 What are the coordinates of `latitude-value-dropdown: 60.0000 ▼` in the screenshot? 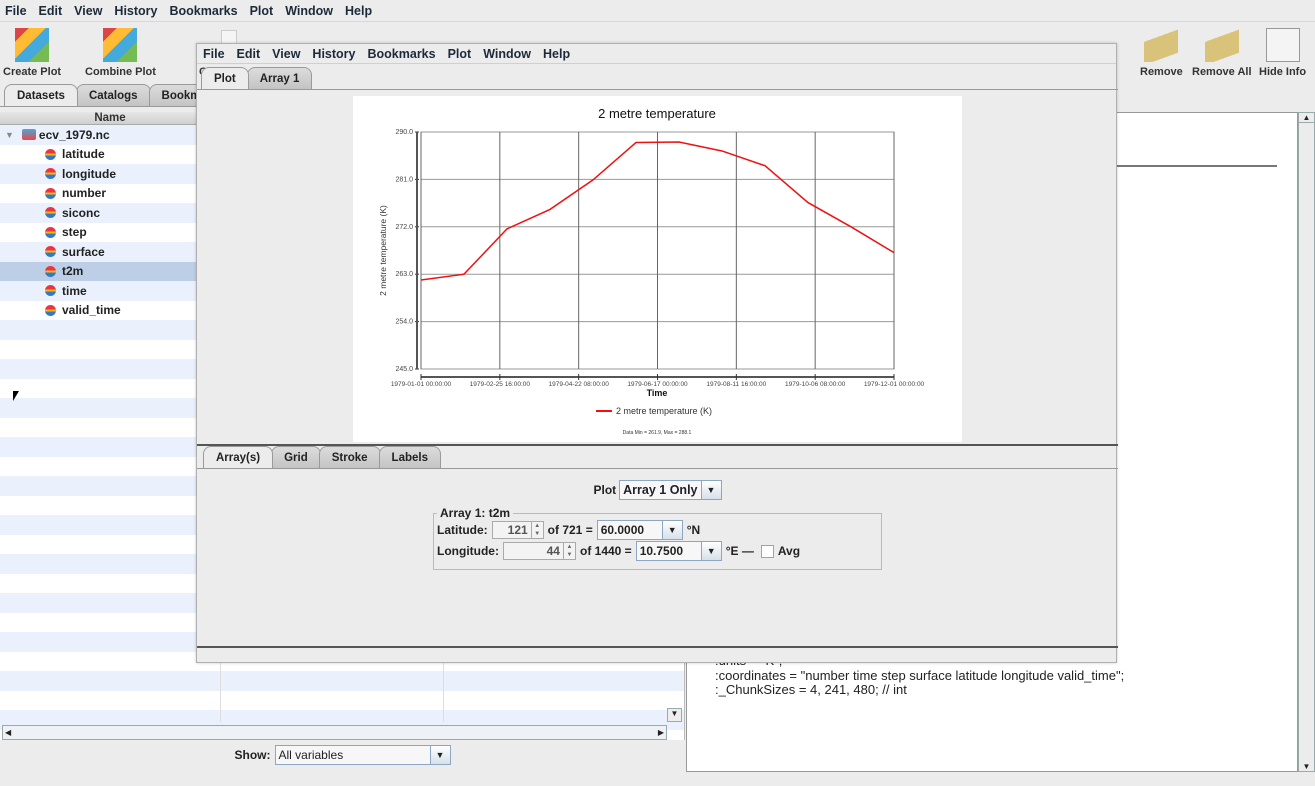 It's located at (639, 530).